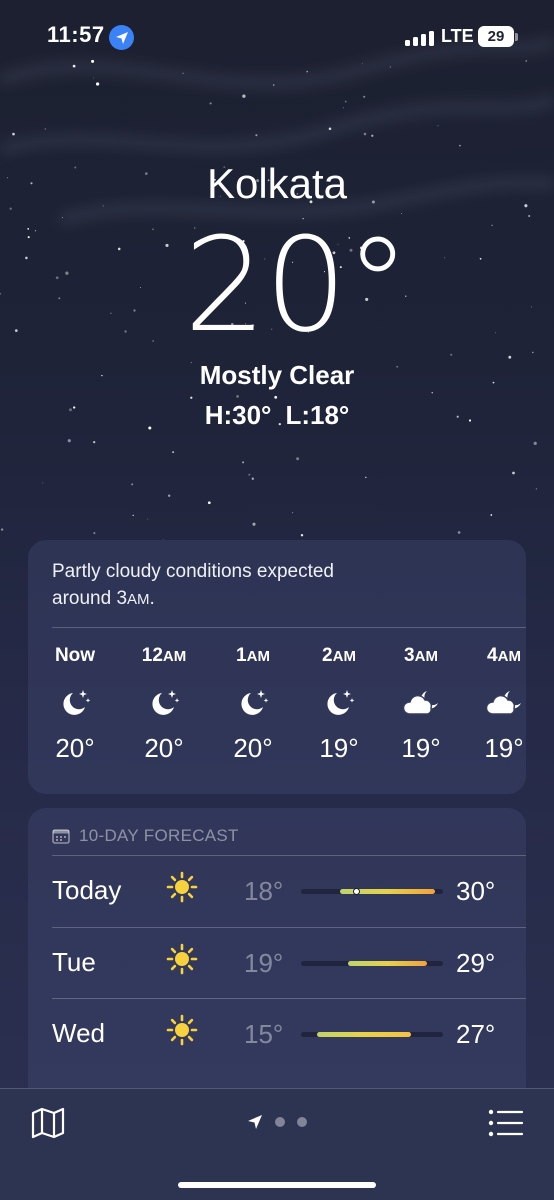 This screenshot has width=554, height=1200. What do you see at coordinates (516, 37) in the screenshot?
I see `battery-cap` at bounding box center [516, 37].